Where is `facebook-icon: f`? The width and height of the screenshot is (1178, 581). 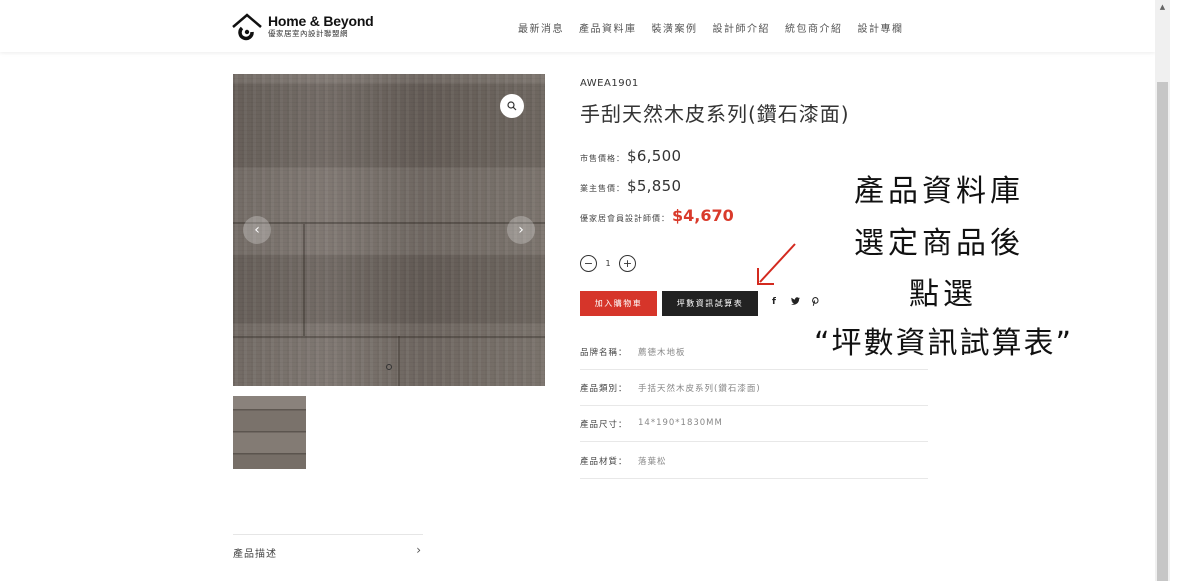 facebook-icon: f is located at coordinates (774, 302).